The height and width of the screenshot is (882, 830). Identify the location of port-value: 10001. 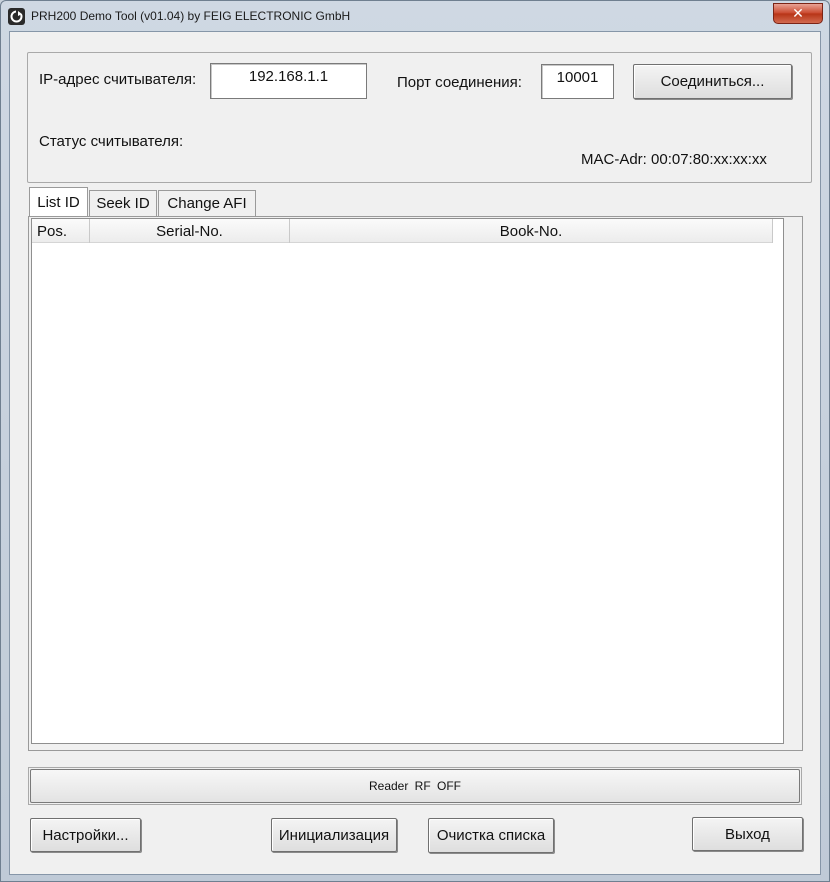
(577, 77).